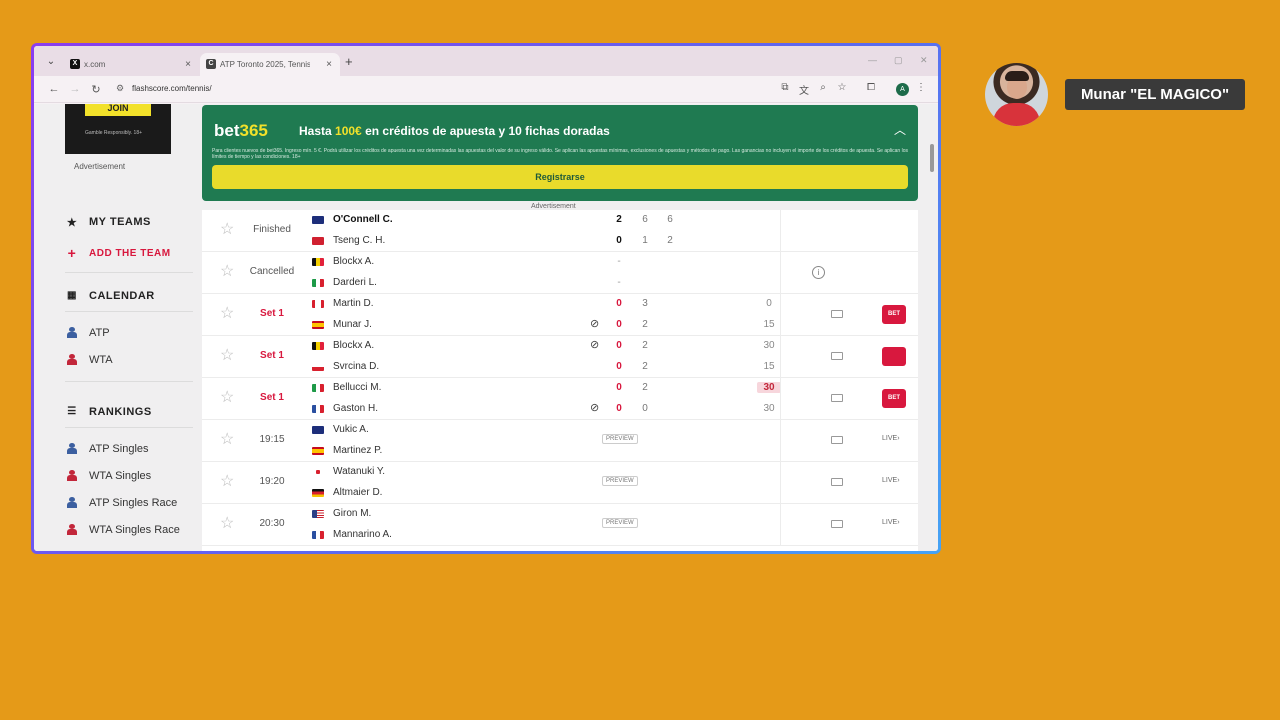 The image size is (1280, 720). Describe the element at coordinates (645, 303) in the screenshot. I see `p1-set1: 3` at that location.